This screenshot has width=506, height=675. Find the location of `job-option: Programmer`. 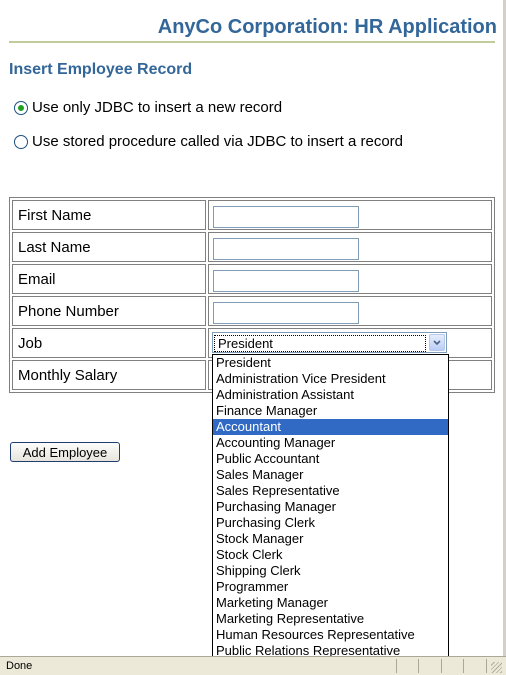

job-option: Programmer is located at coordinates (330, 587).